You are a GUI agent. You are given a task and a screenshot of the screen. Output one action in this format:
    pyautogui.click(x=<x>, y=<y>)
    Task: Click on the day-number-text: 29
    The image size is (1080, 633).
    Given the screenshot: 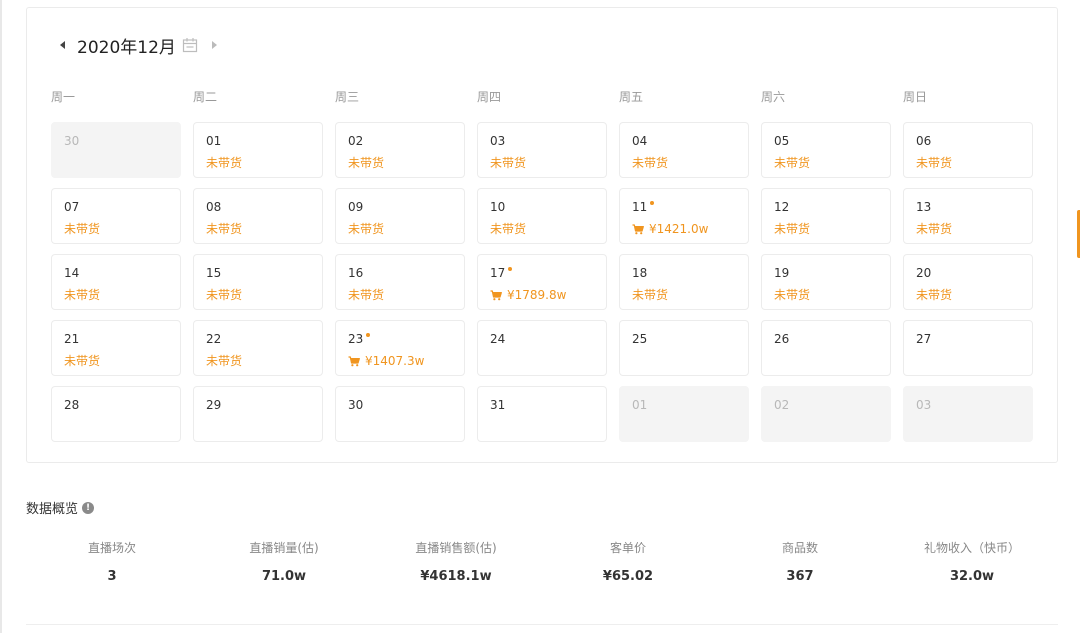 What is the action you would take?
    pyautogui.click(x=214, y=405)
    